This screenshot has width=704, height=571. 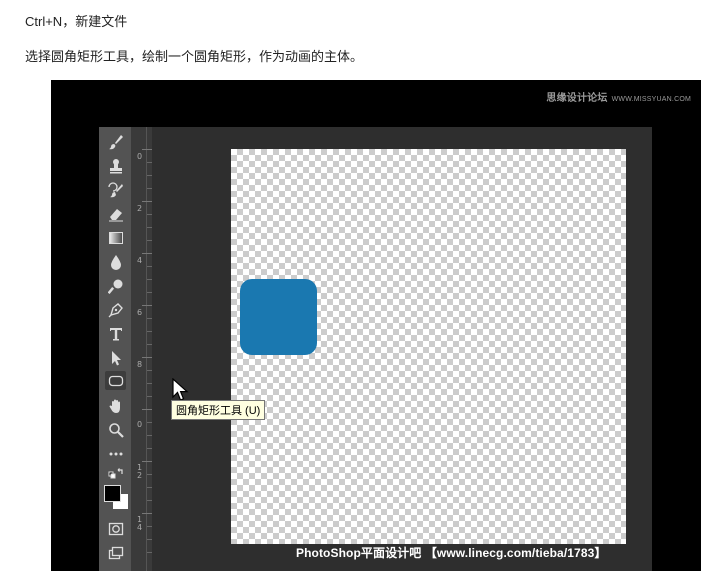 I want to click on intro-line-1: Ctrl+N，新建文件, so click(x=76, y=21).